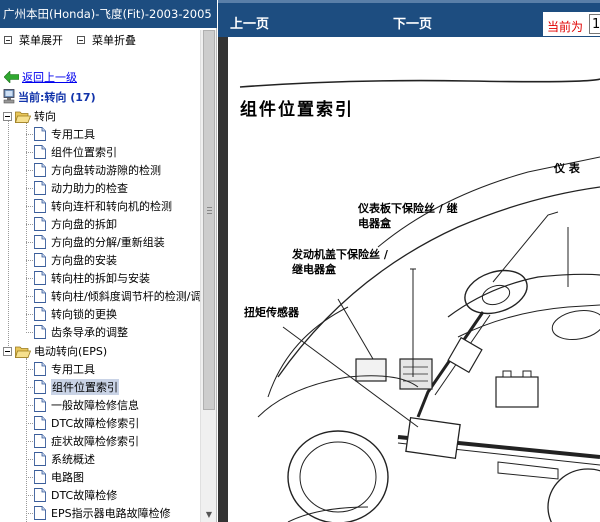  I want to click on tree-item-label: 方向盘的拆卸, so click(84, 224).